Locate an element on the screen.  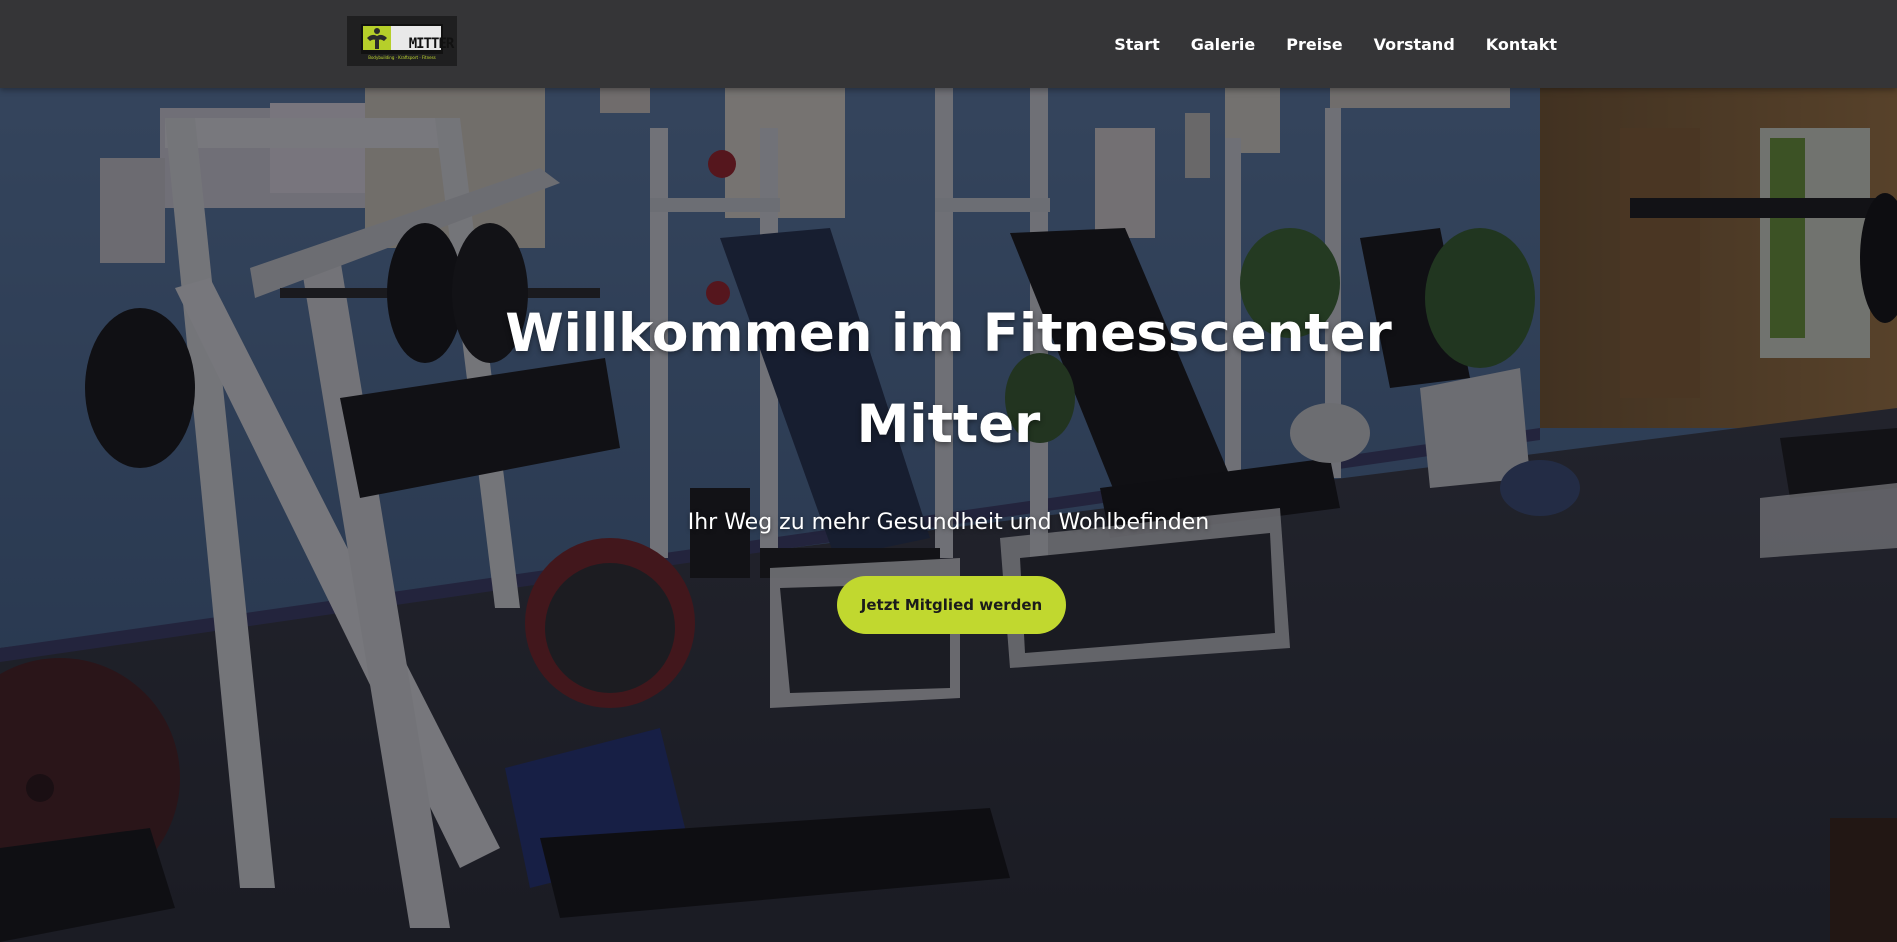
join-membership-button: Jetzt Mitglied werden is located at coordinates (951, 605).